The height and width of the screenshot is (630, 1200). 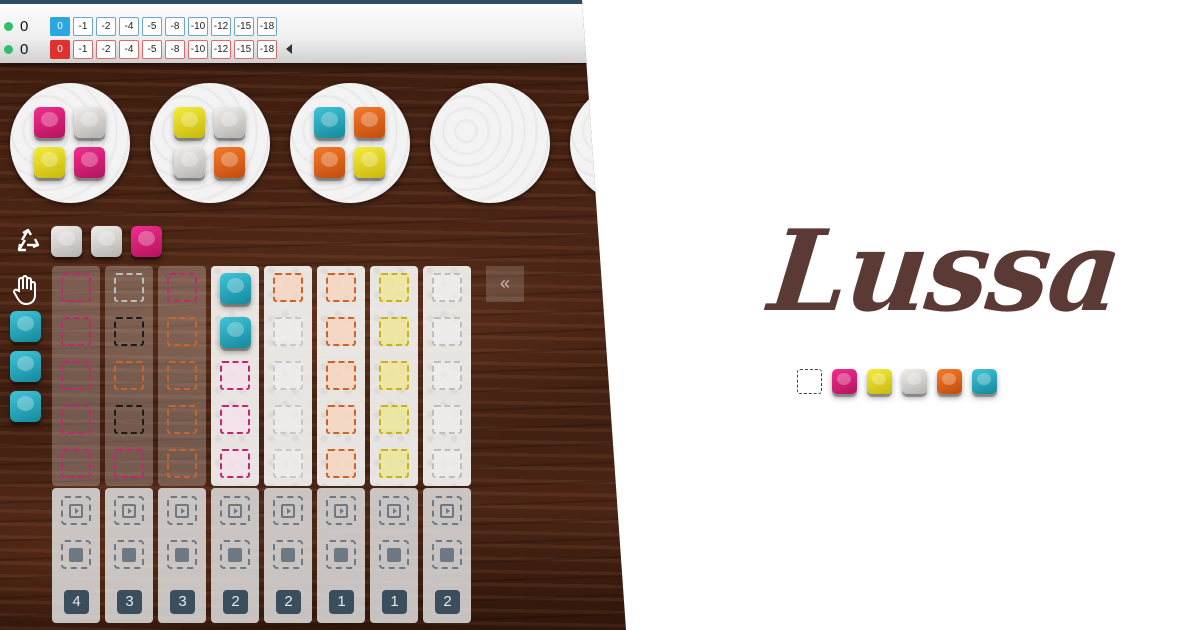 I want to click on penalty-cell: -18, so click(x=267, y=49).